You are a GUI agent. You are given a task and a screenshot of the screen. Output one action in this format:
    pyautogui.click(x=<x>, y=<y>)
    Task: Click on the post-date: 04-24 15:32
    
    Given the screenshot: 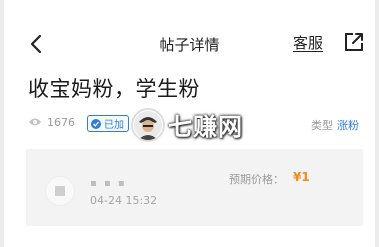 What is the action you would take?
    pyautogui.click(x=124, y=200)
    